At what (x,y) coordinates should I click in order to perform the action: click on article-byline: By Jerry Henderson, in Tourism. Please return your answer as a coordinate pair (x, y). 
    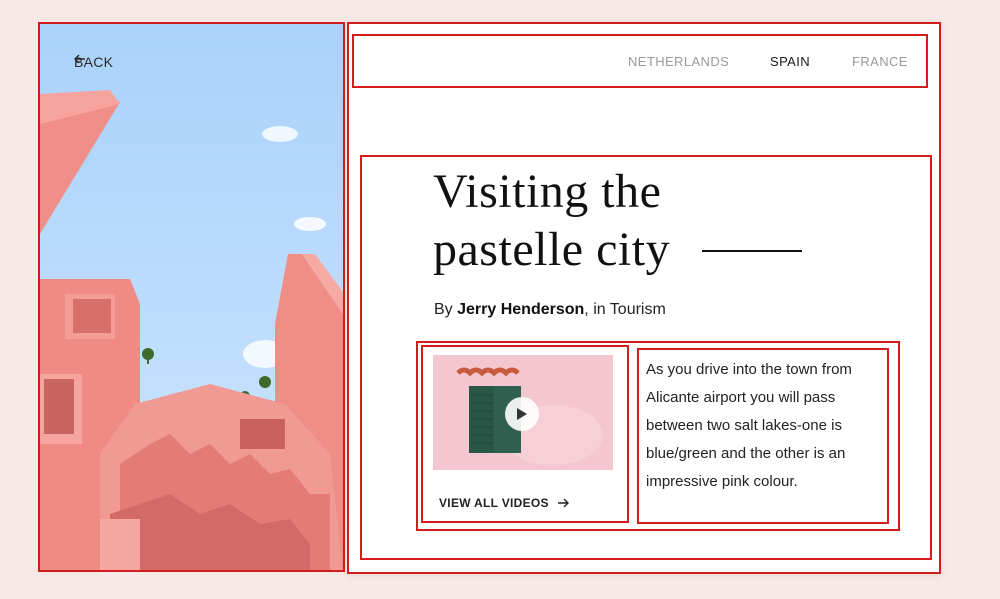
    Looking at the image, I should click on (550, 309).